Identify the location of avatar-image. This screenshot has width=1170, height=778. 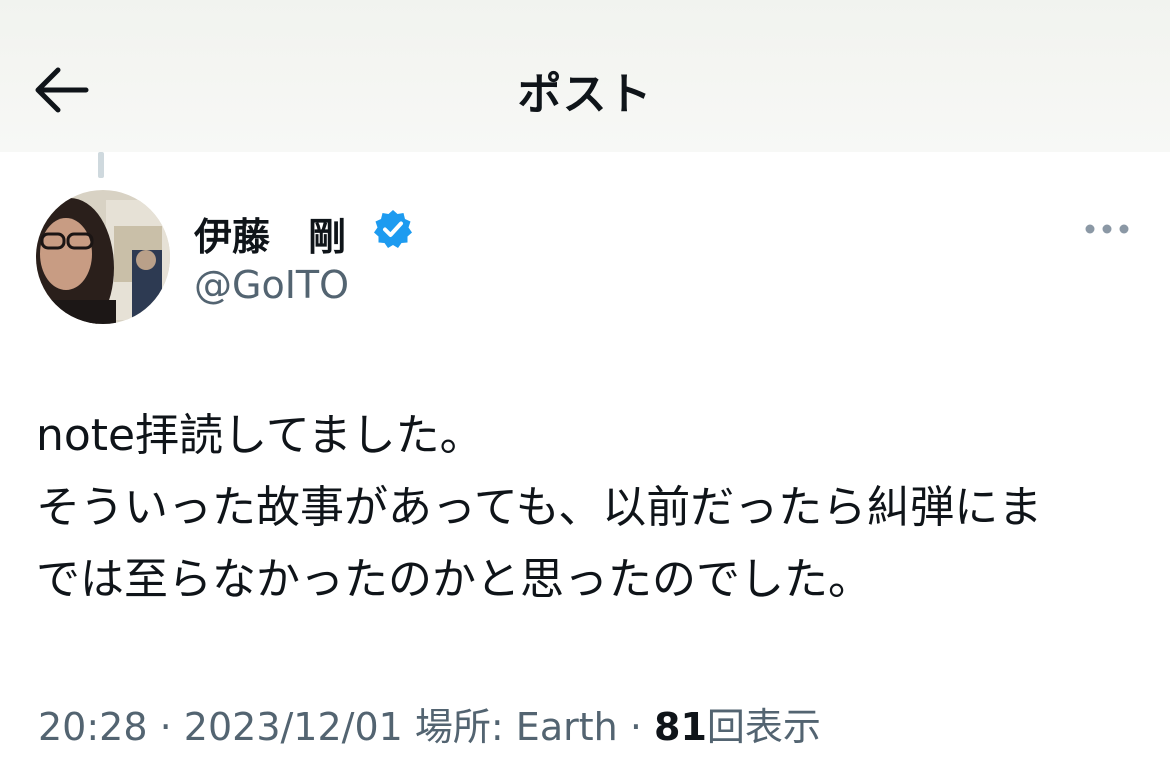
(103, 257).